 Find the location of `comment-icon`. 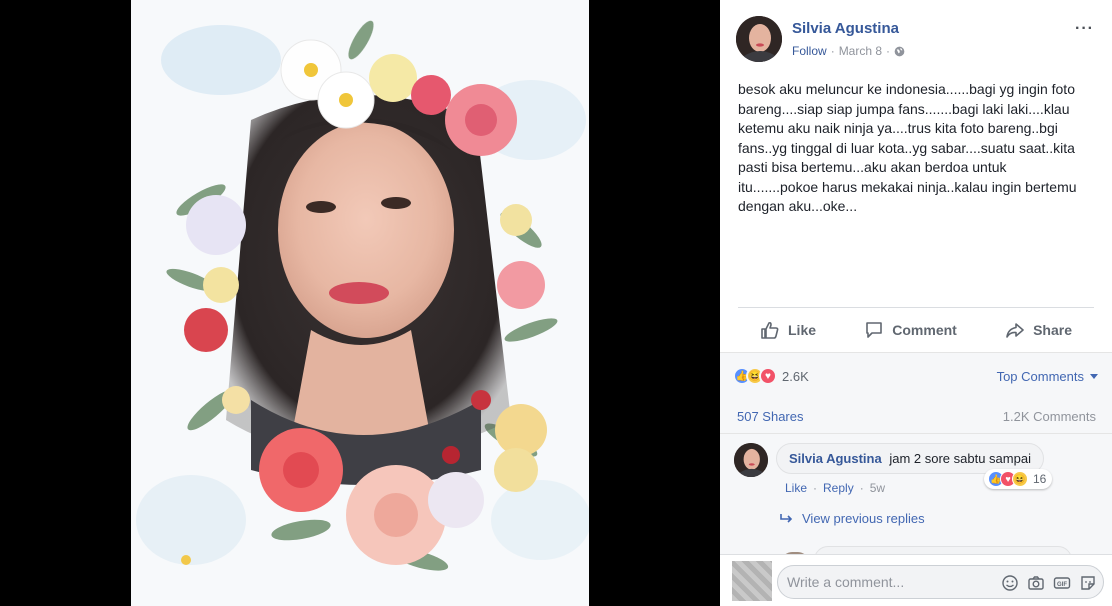

comment-icon is located at coordinates (874, 330).